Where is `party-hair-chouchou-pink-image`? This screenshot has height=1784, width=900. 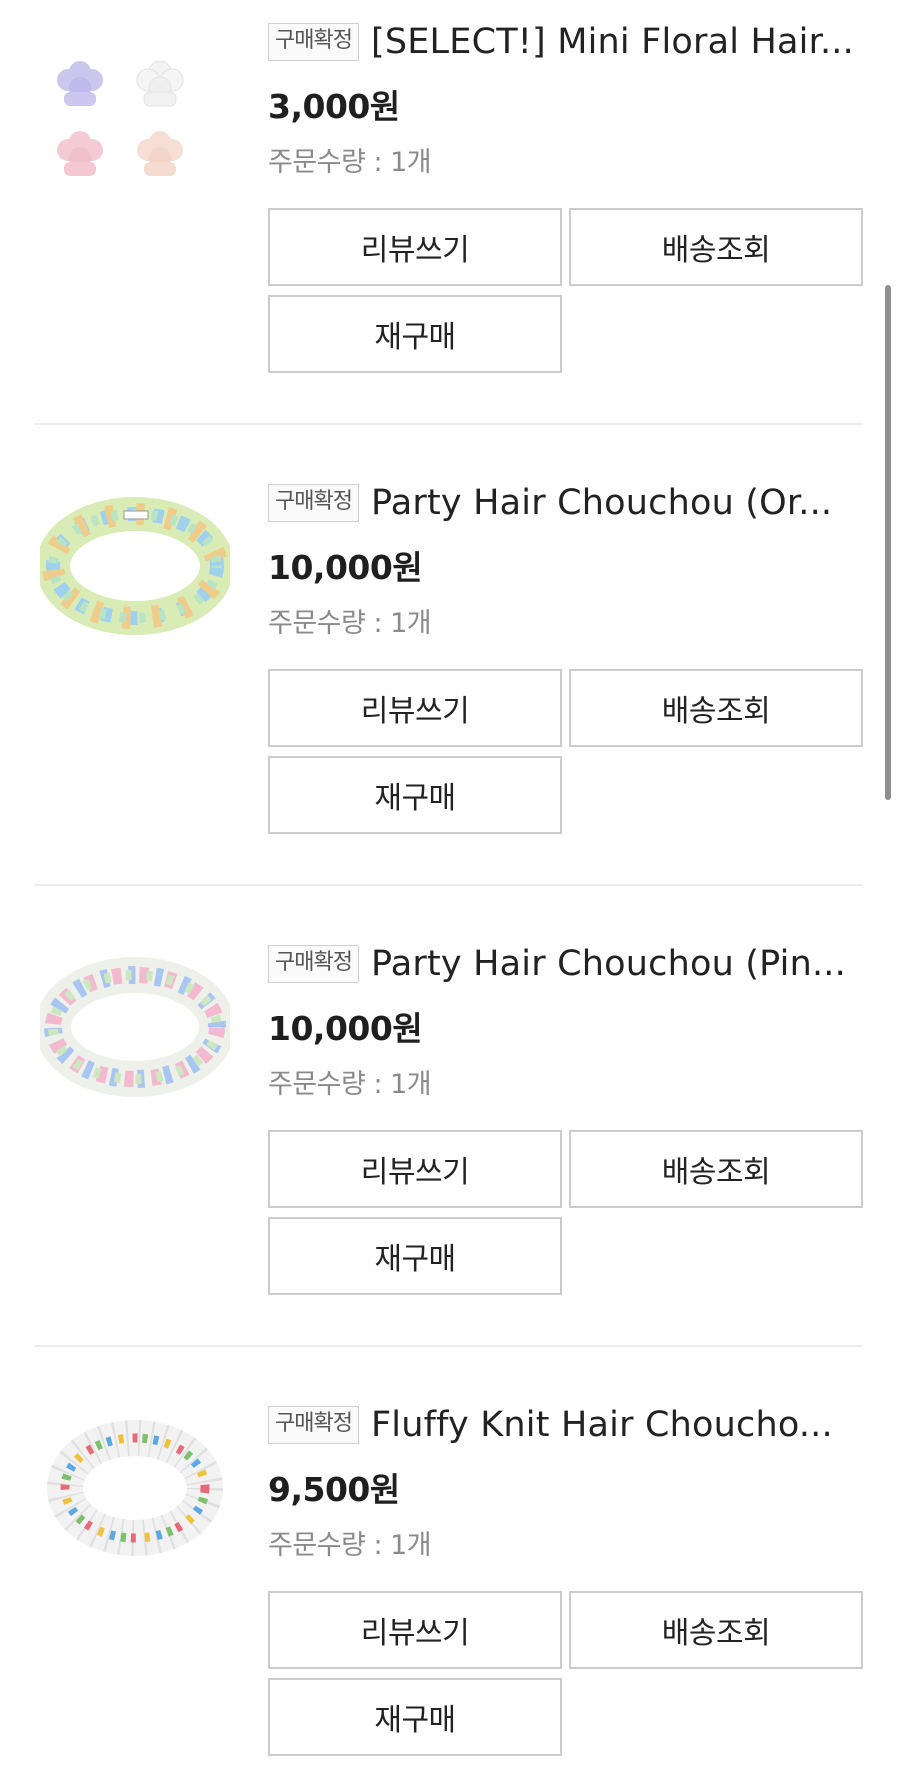 party-hair-chouchou-pink-image is located at coordinates (135, 1027).